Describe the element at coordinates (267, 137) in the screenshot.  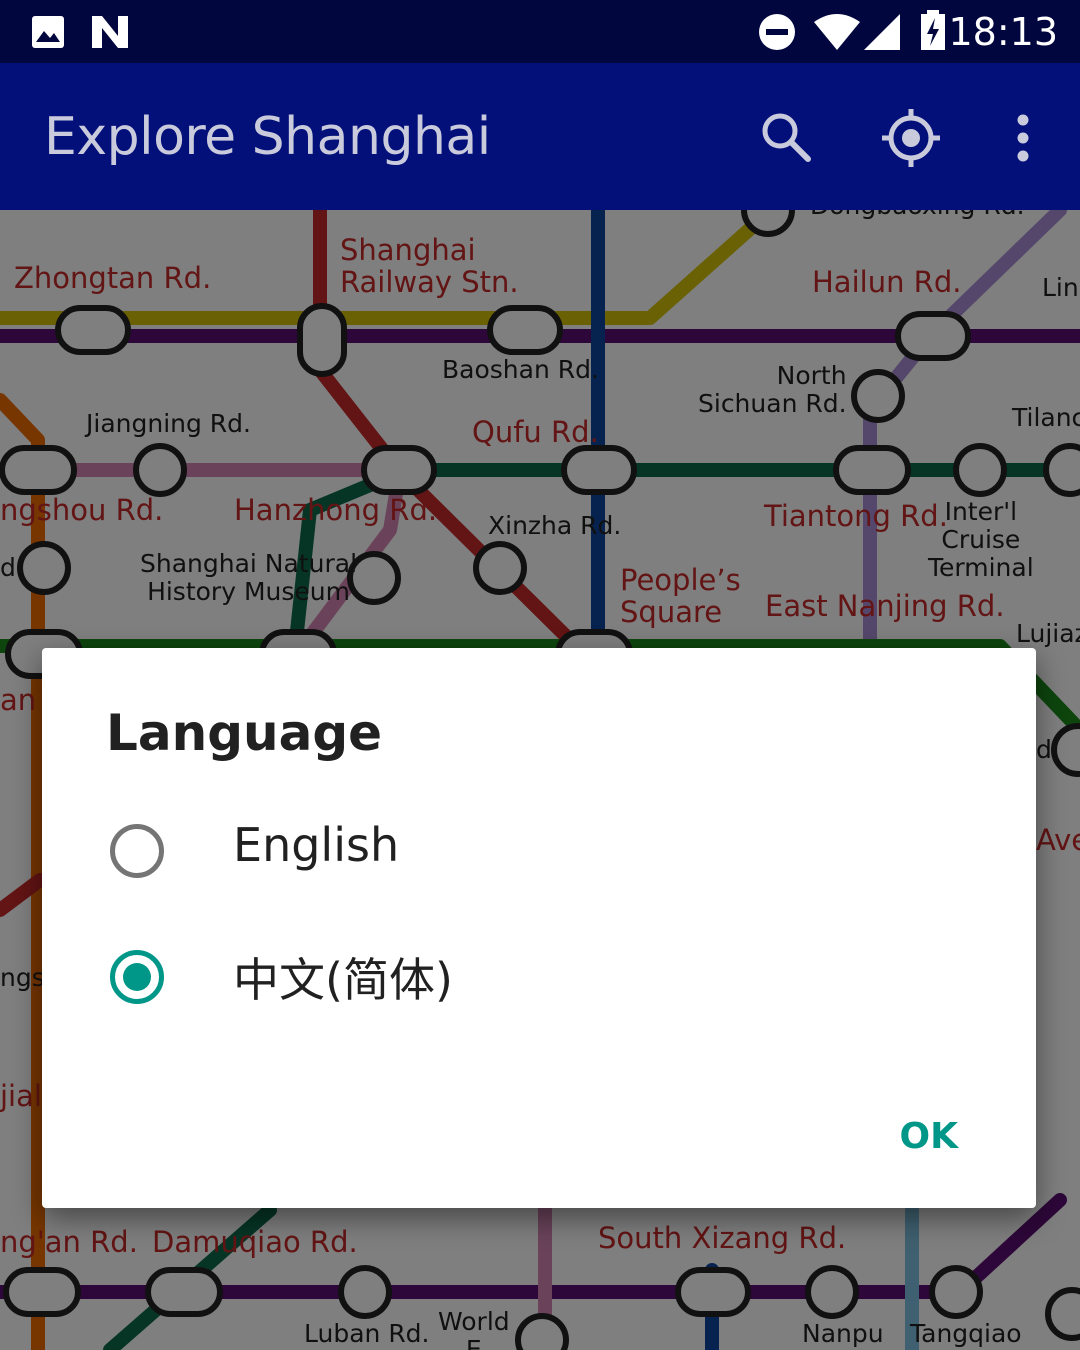
I see `app-title: Explore Shanghai` at that location.